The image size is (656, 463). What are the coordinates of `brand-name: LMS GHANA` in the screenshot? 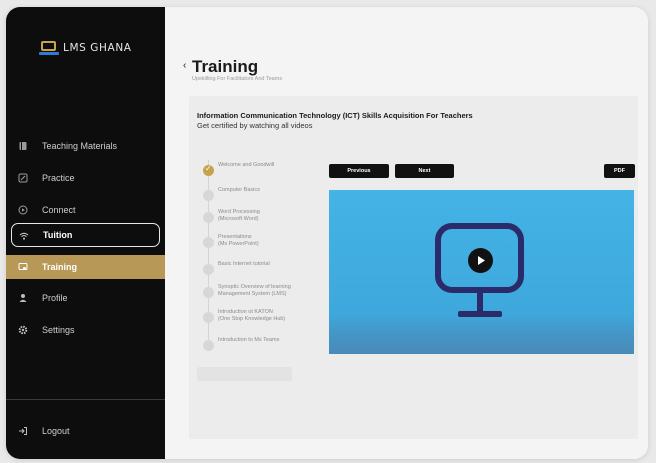 It's located at (97, 48).